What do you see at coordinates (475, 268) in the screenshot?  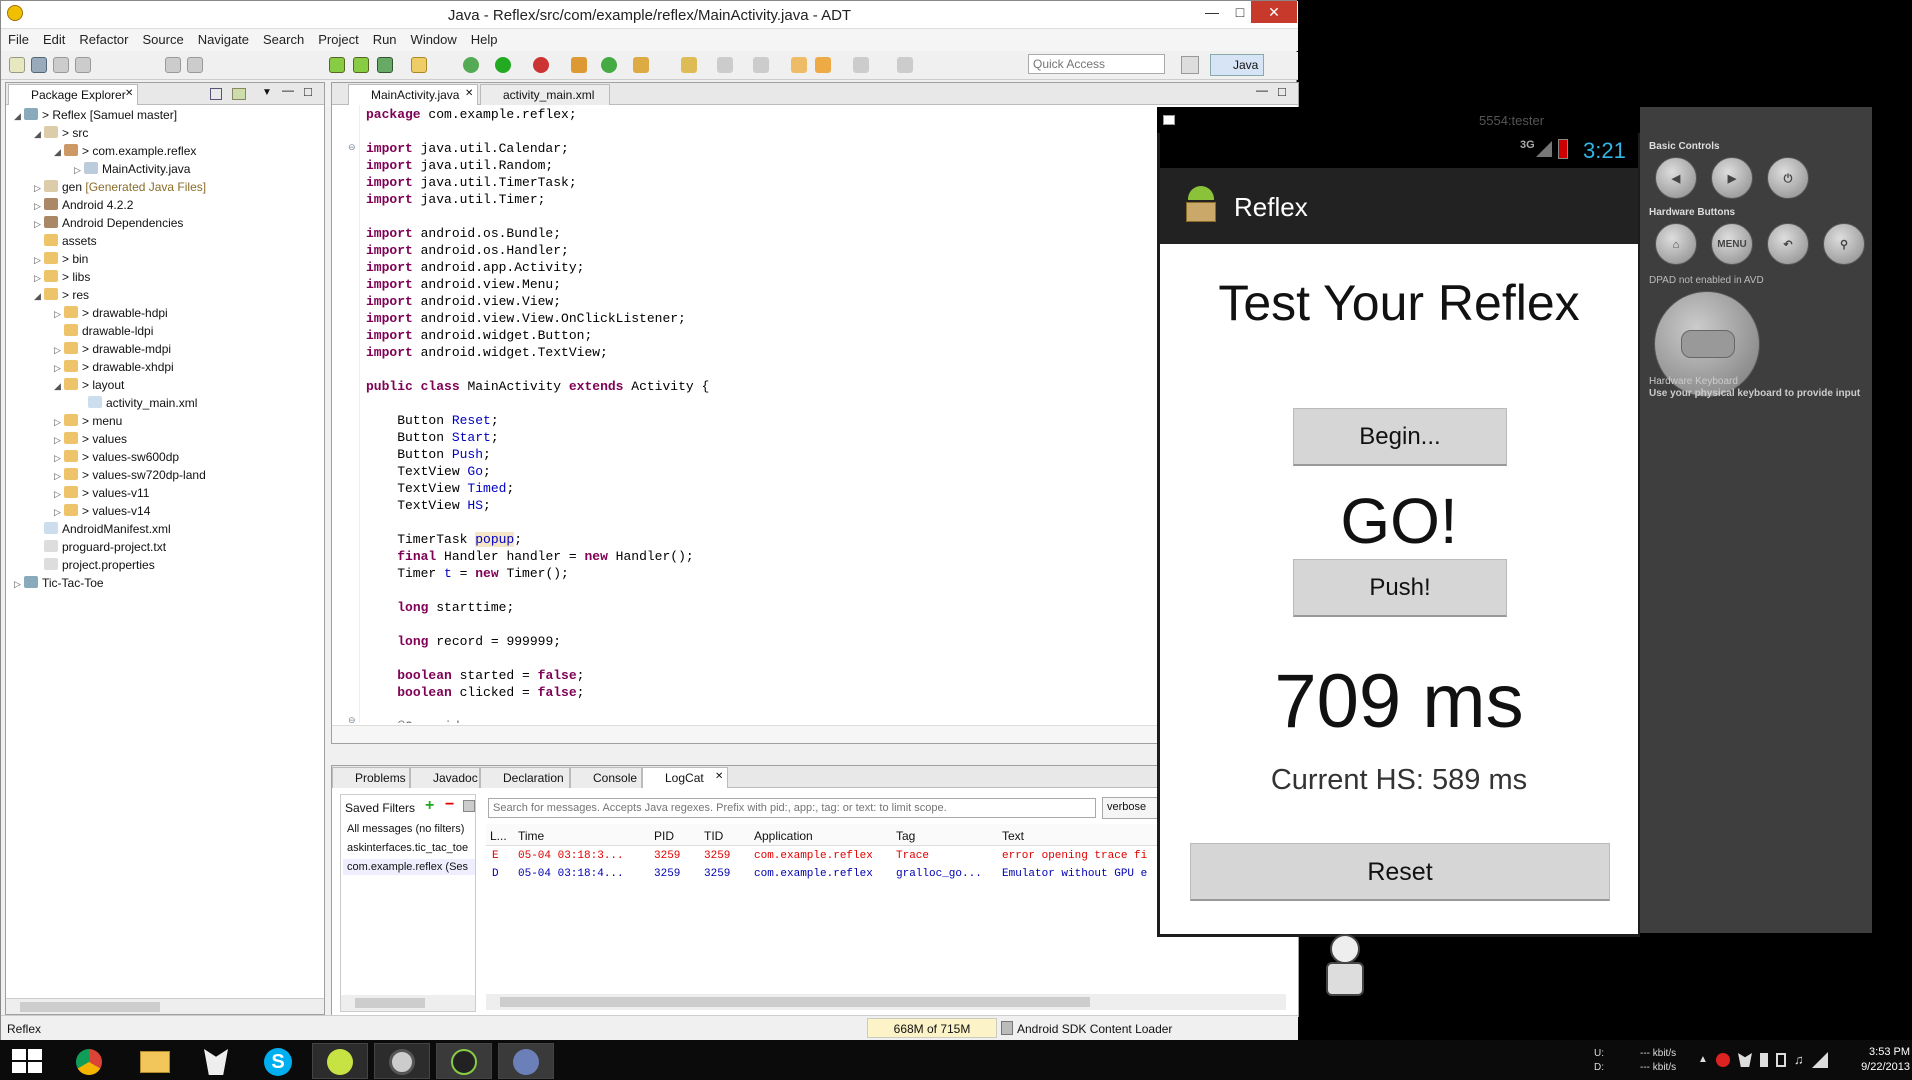 I see `code-line: import android.app.Activity;` at bounding box center [475, 268].